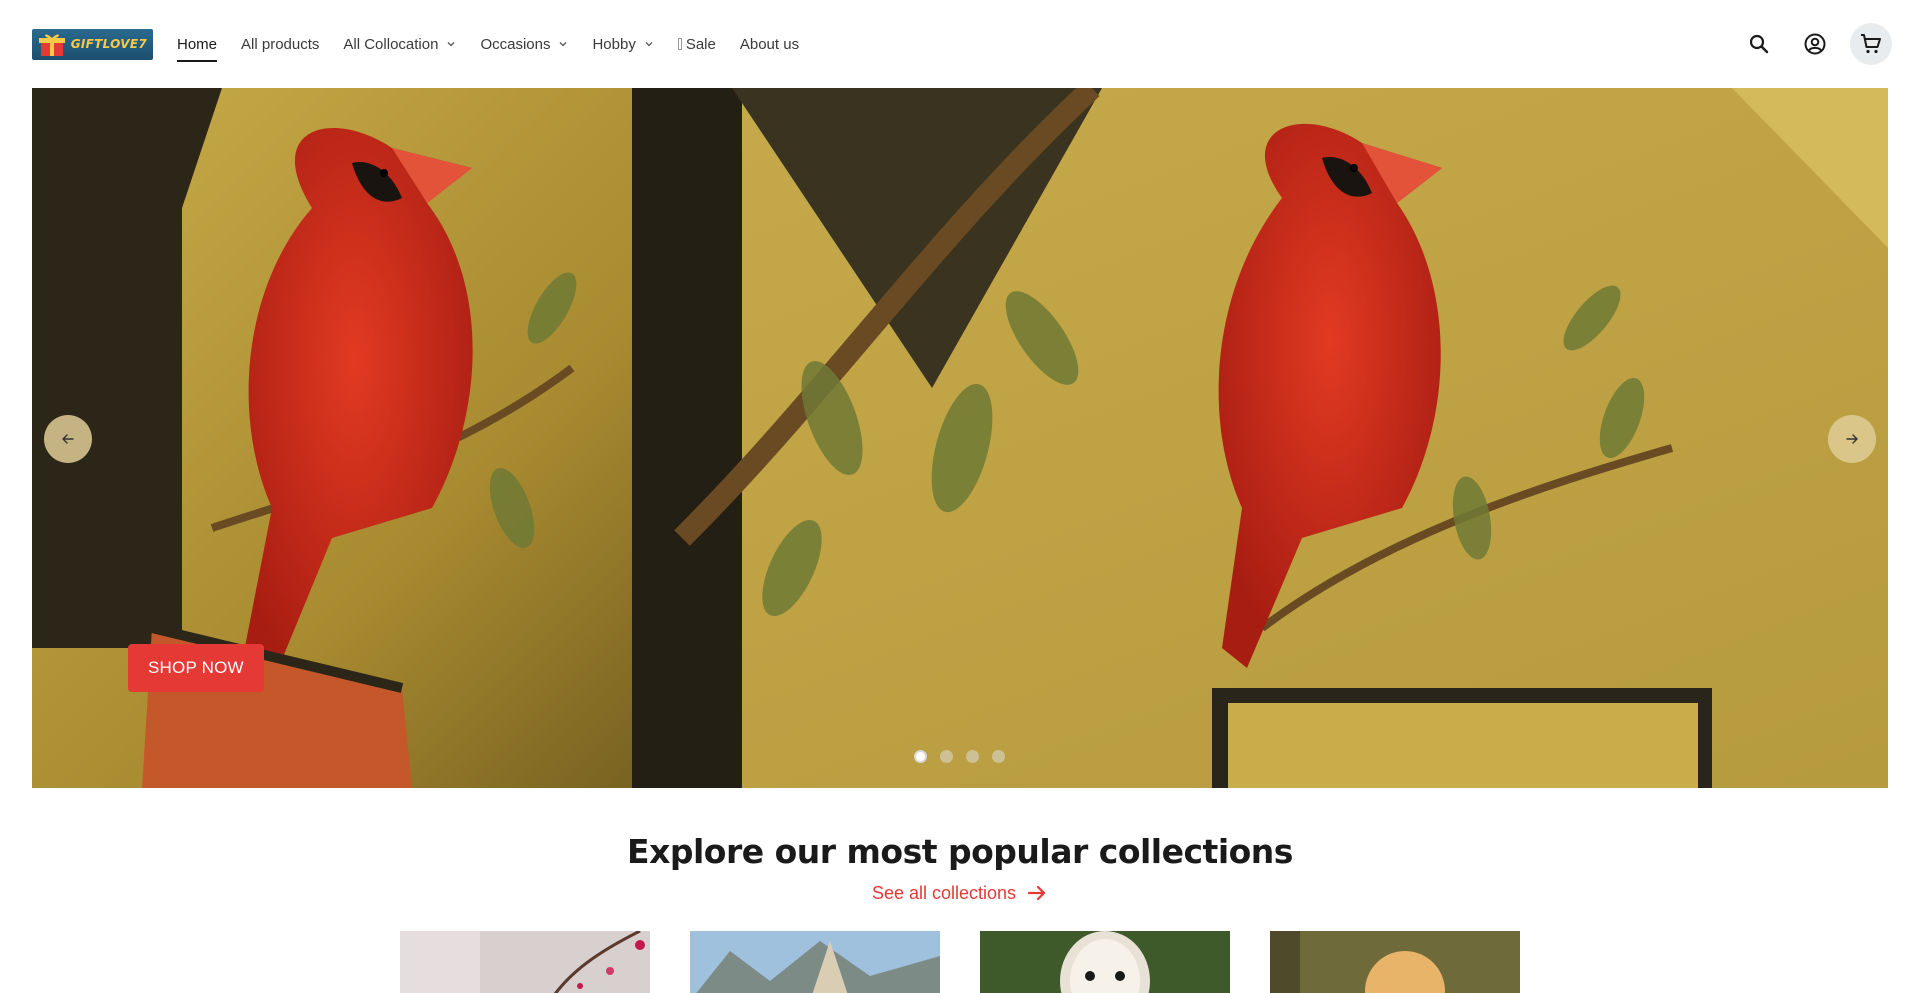 This screenshot has width=1920, height=993. What do you see at coordinates (52, 45) in the screenshot?
I see `gift-box-icon` at bounding box center [52, 45].